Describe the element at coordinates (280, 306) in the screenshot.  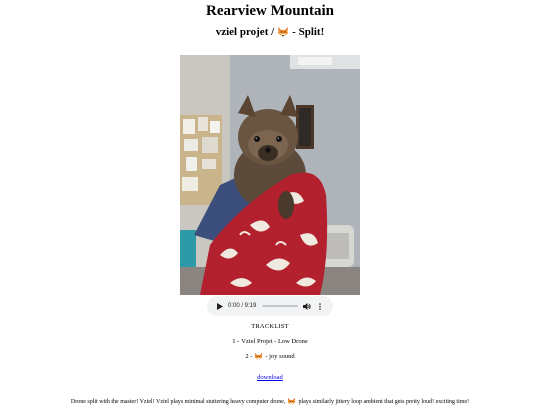
I see `seek-bar` at that location.